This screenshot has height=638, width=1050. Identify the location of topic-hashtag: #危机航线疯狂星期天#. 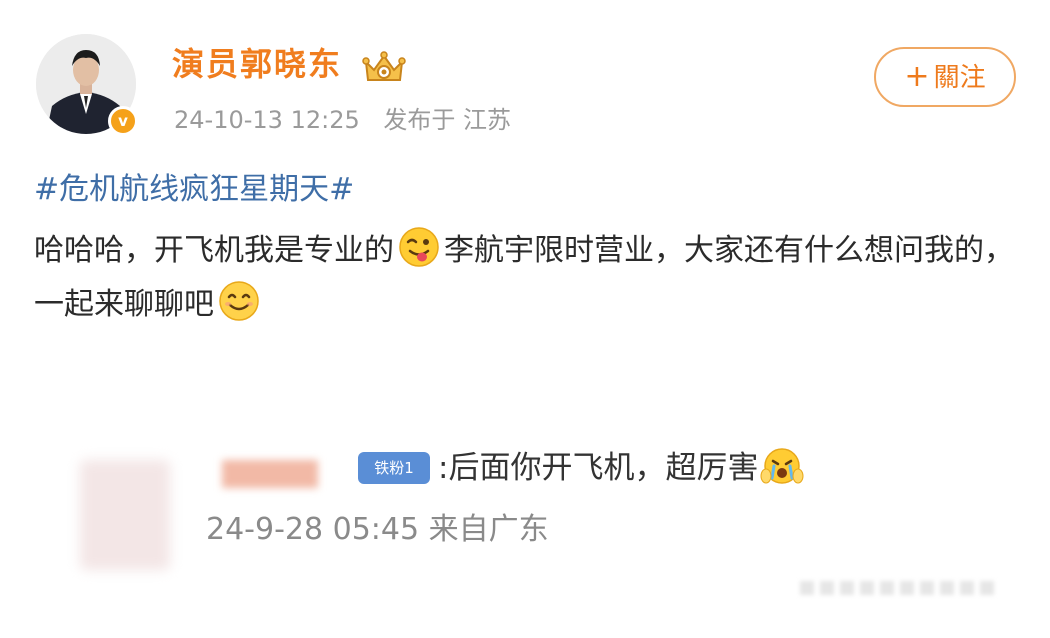
(194, 190).